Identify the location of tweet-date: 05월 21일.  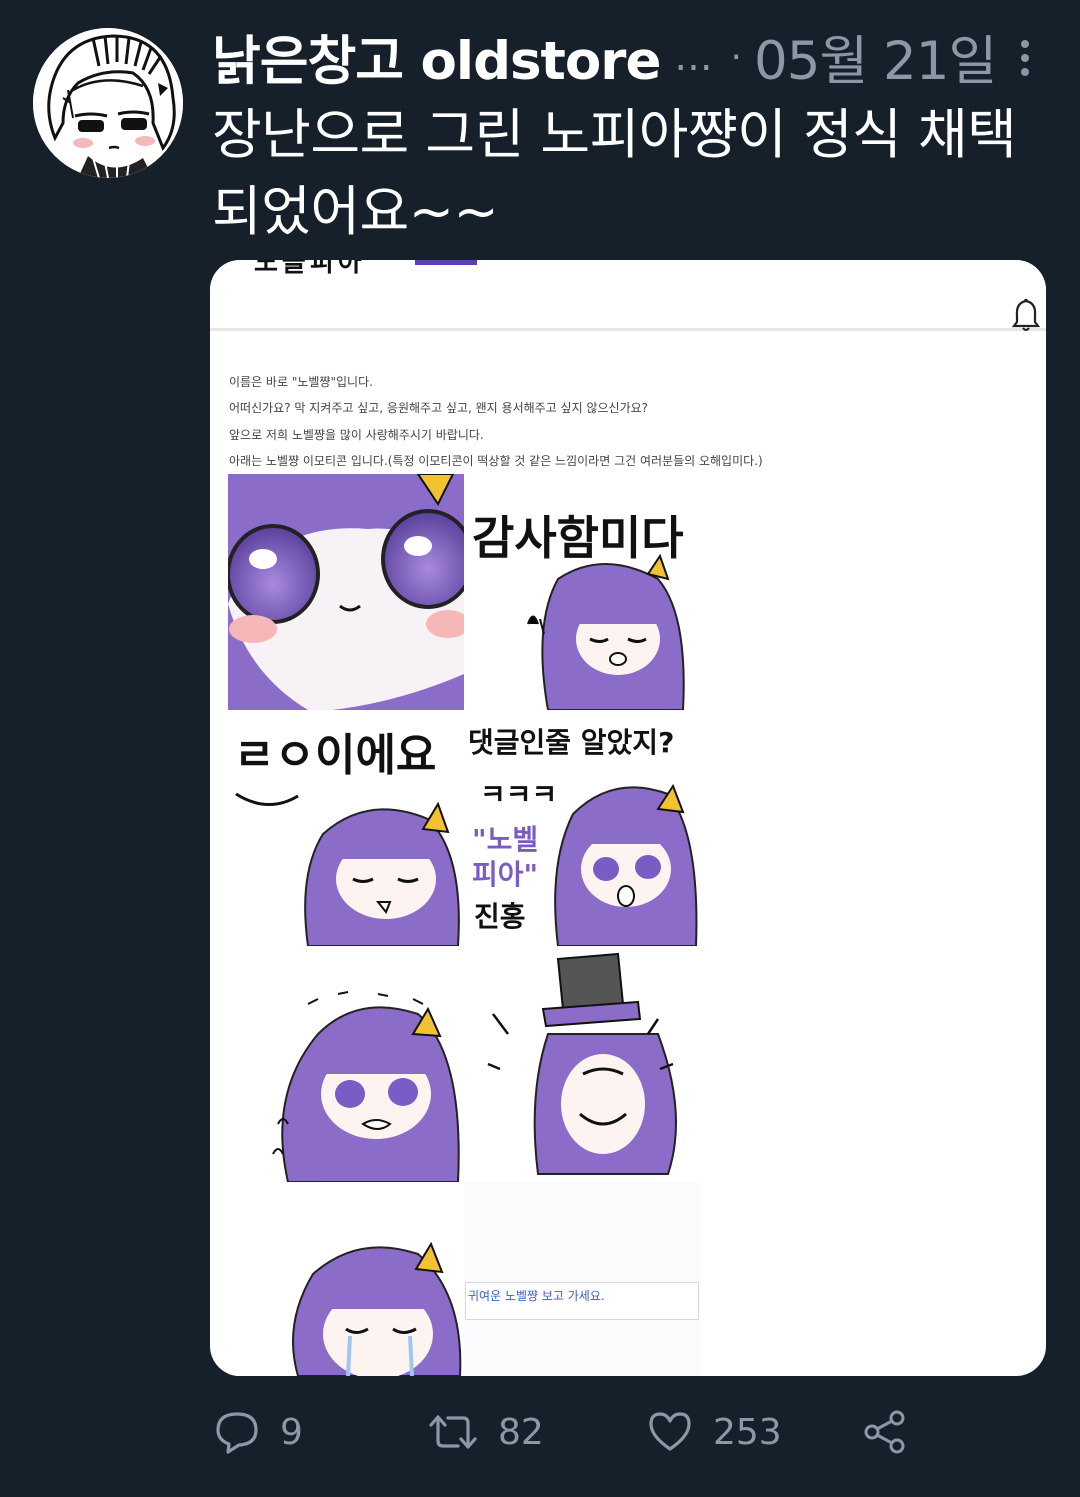
(875, 57).